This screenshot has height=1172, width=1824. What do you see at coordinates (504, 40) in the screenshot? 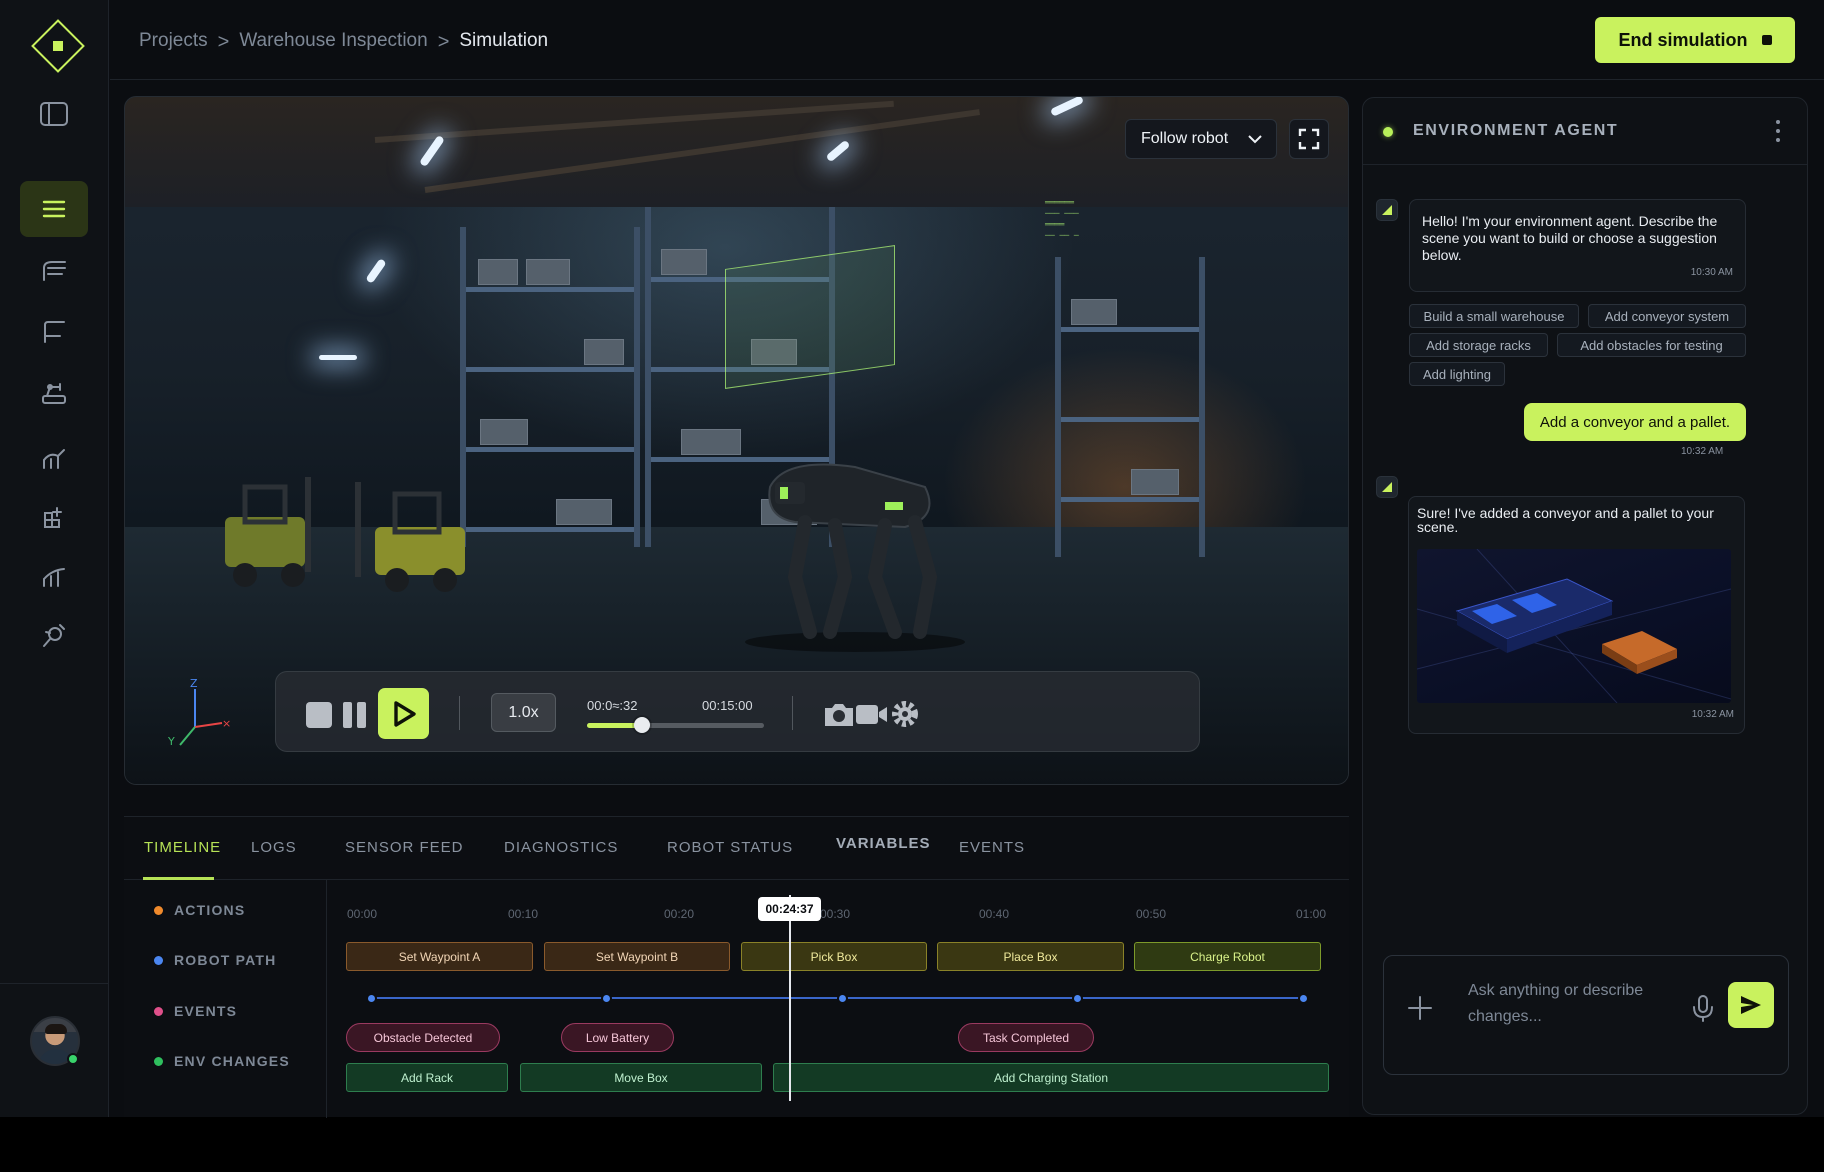
I see `breadcrumb-current: Simulation` at bounding box center [504, 40].